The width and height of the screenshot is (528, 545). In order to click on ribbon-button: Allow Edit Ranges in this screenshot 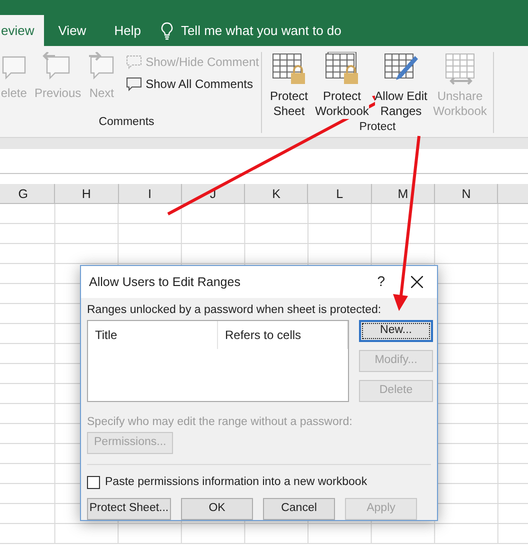, I will do `click(401, 85)`.